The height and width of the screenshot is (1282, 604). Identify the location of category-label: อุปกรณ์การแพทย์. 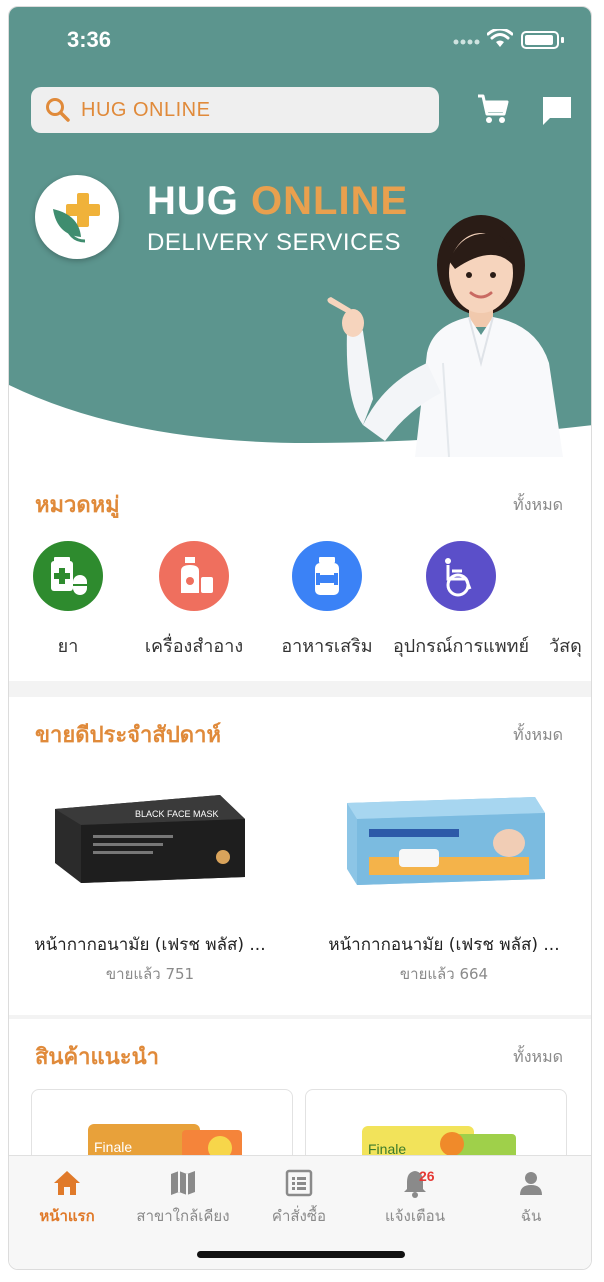
(461, 646).